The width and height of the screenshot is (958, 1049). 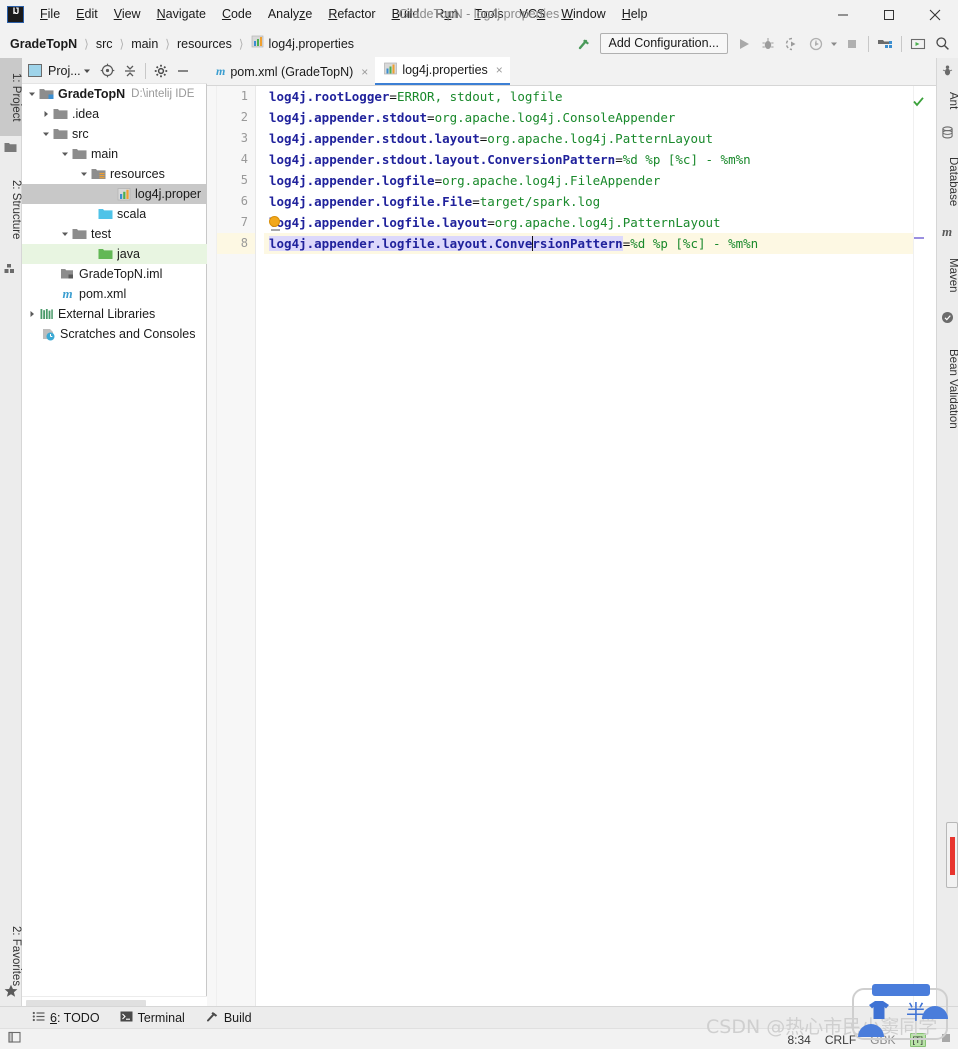 What do you see at coordinates (11, 210) in the screenshot?
I see `sidebar-item-structure: 2: Structure` at bounding box center [11, 210].